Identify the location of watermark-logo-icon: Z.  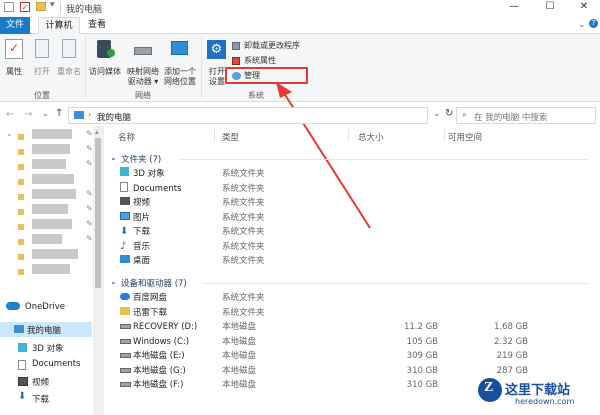
(490, 390).